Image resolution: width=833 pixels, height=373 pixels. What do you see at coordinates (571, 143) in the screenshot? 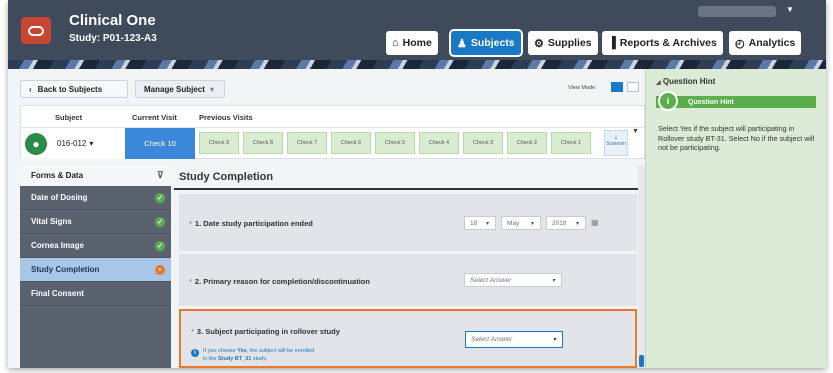
I see `previous-visit-tab: Check 1` at bounding box center [571, 143].